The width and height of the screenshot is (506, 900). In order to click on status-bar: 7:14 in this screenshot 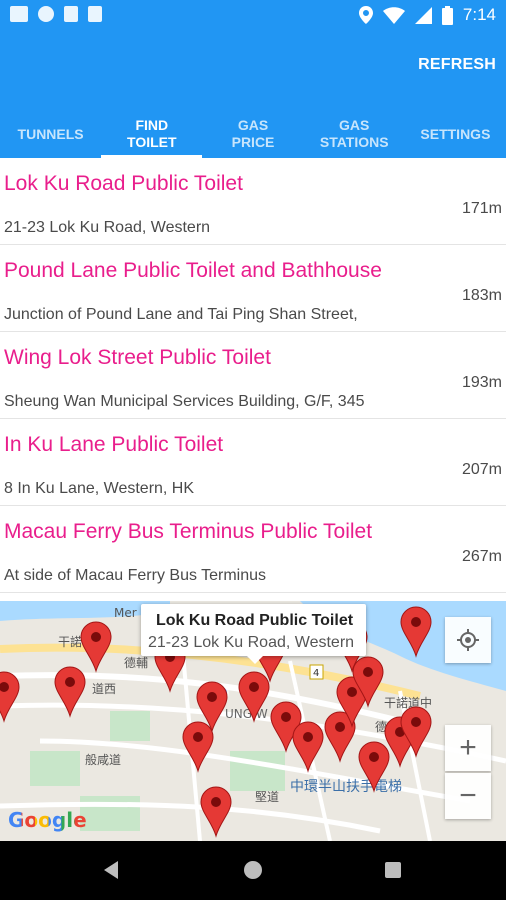, I will do `click(253, 15)`.